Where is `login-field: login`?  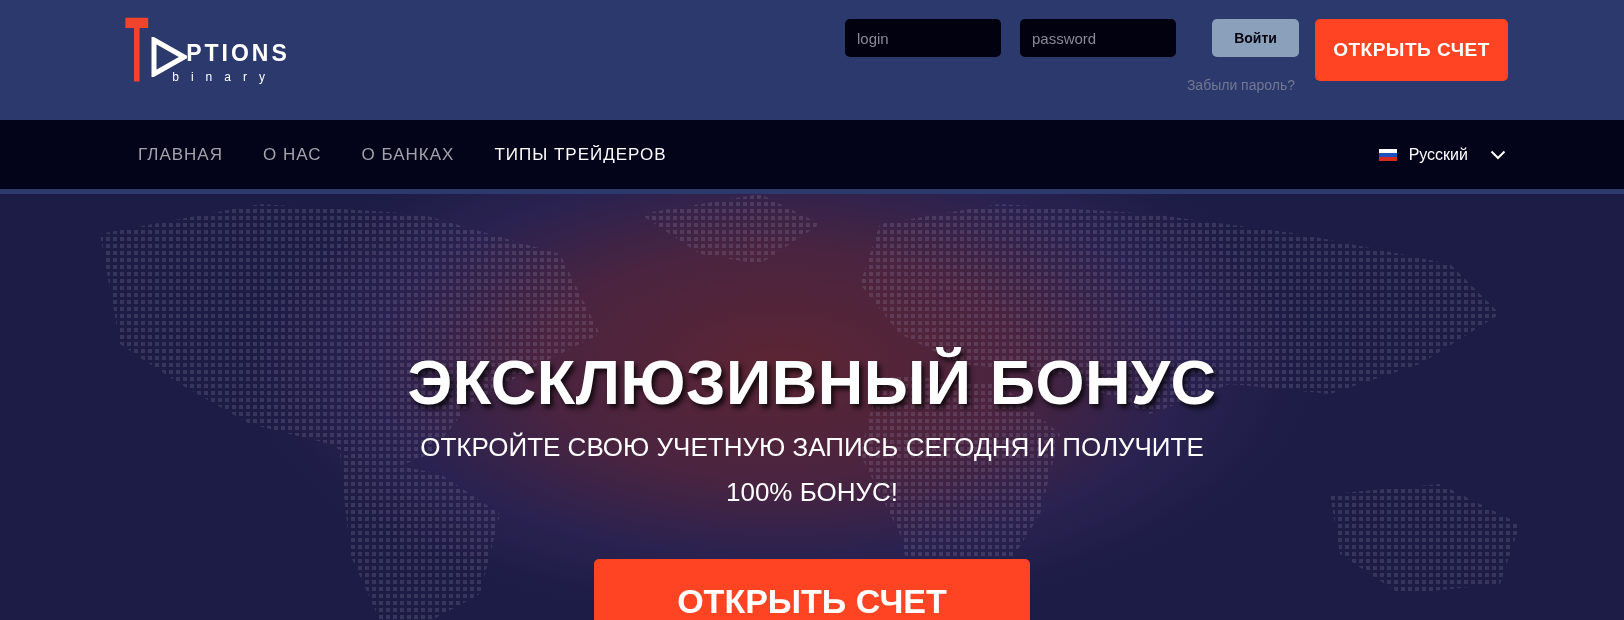
login-field: login is located at coordinates (923, 38).